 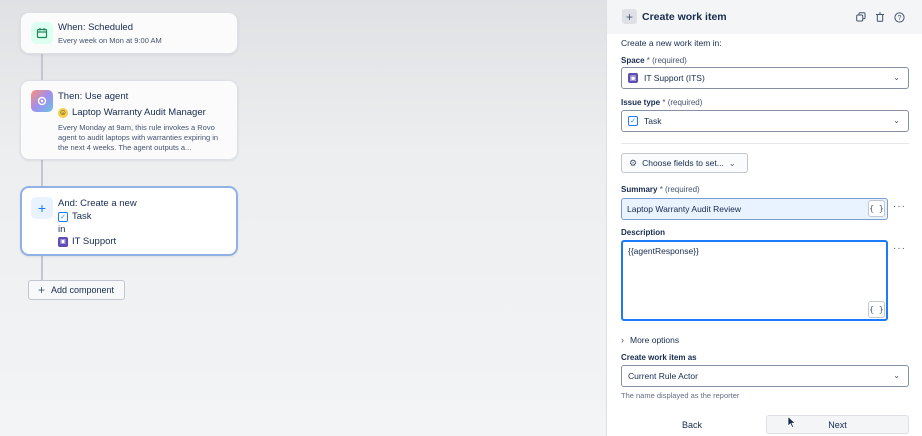 What do you see at coordinates (765, 376) in the screenshot?
I see `create-as-select: Current Rule Actor ⌄` at bounding box center [765, 376].